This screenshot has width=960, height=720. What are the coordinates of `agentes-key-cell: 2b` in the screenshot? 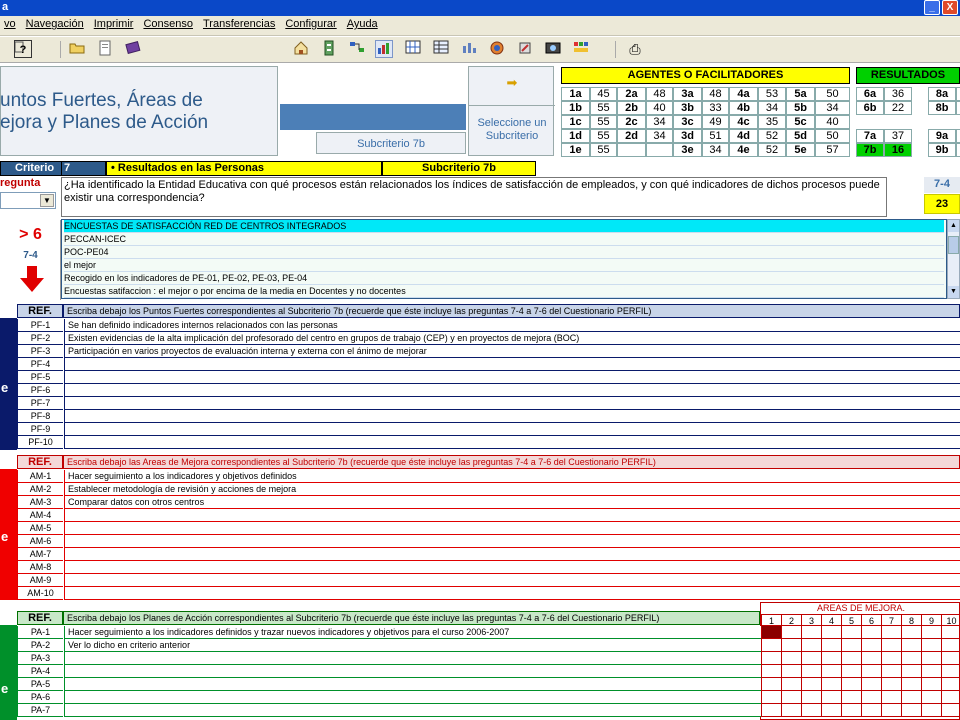 It's located at (631, 108).